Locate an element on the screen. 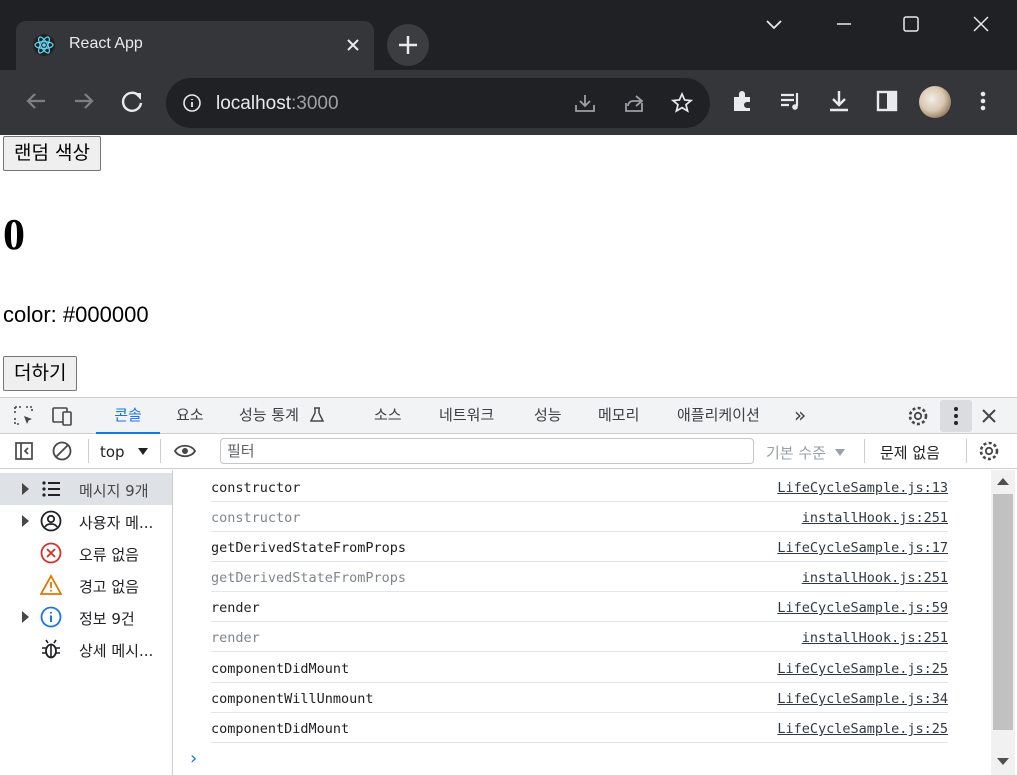 Image resolution: width=1017 pixels, height=775 pixels. log-source-link: LifeCycleSample.js:13 is located at coordinates (862, 488).